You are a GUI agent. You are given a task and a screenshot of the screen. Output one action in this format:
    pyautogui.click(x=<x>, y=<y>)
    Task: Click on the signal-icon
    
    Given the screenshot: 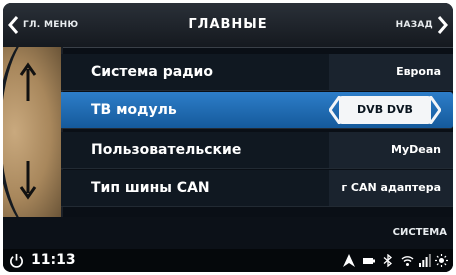 What is the action you would take?
    pyautogui.click(x=425, y=260)
    